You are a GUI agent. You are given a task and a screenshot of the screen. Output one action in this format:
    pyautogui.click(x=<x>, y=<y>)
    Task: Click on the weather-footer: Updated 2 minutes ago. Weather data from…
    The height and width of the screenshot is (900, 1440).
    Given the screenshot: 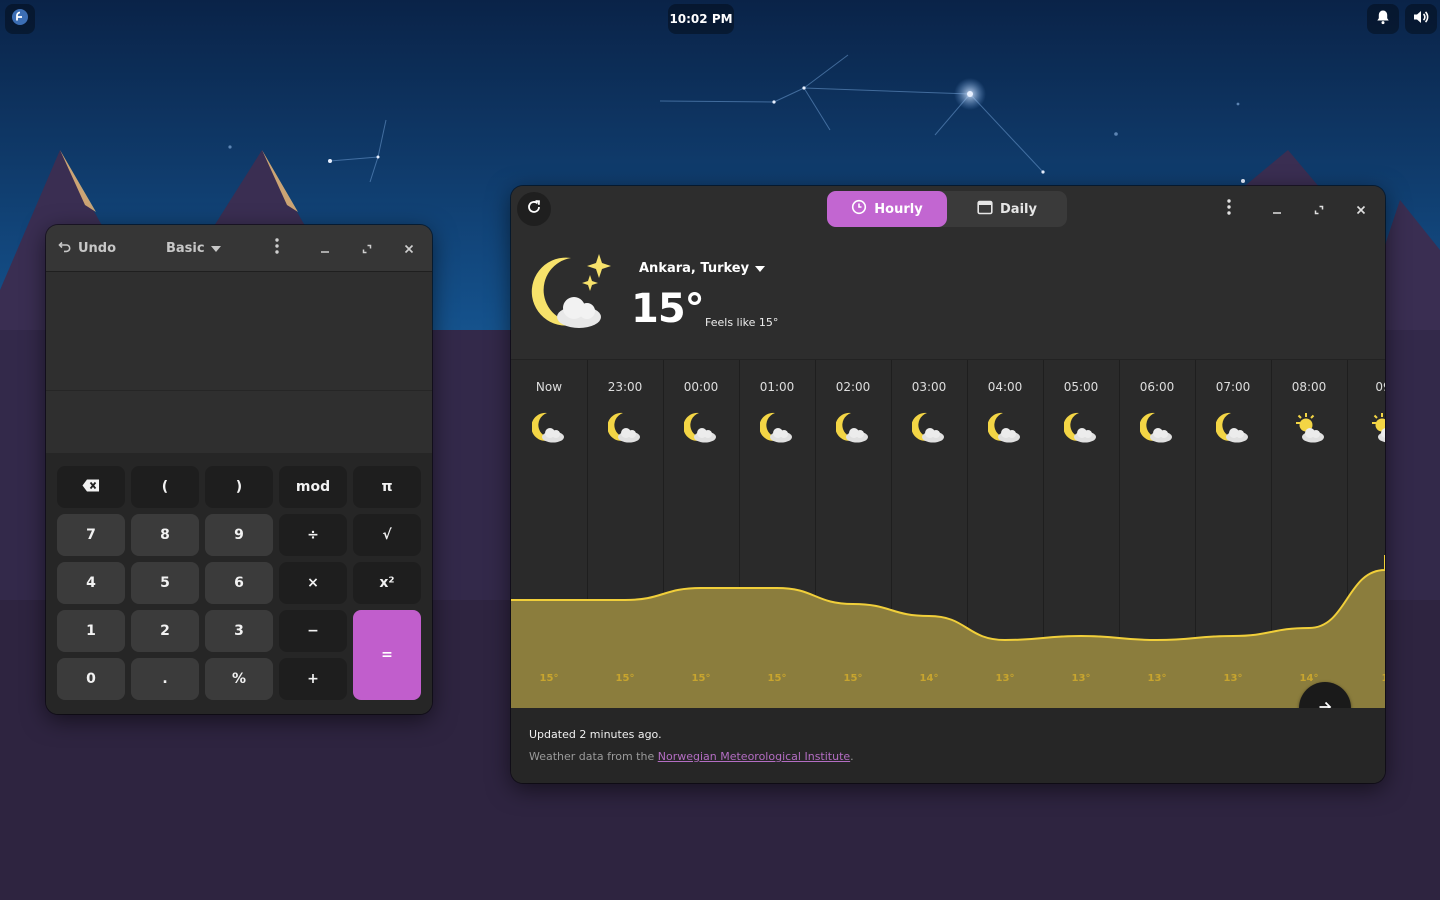 What is the action you would take?
    pyautogui.click(x=948, y=745)
    